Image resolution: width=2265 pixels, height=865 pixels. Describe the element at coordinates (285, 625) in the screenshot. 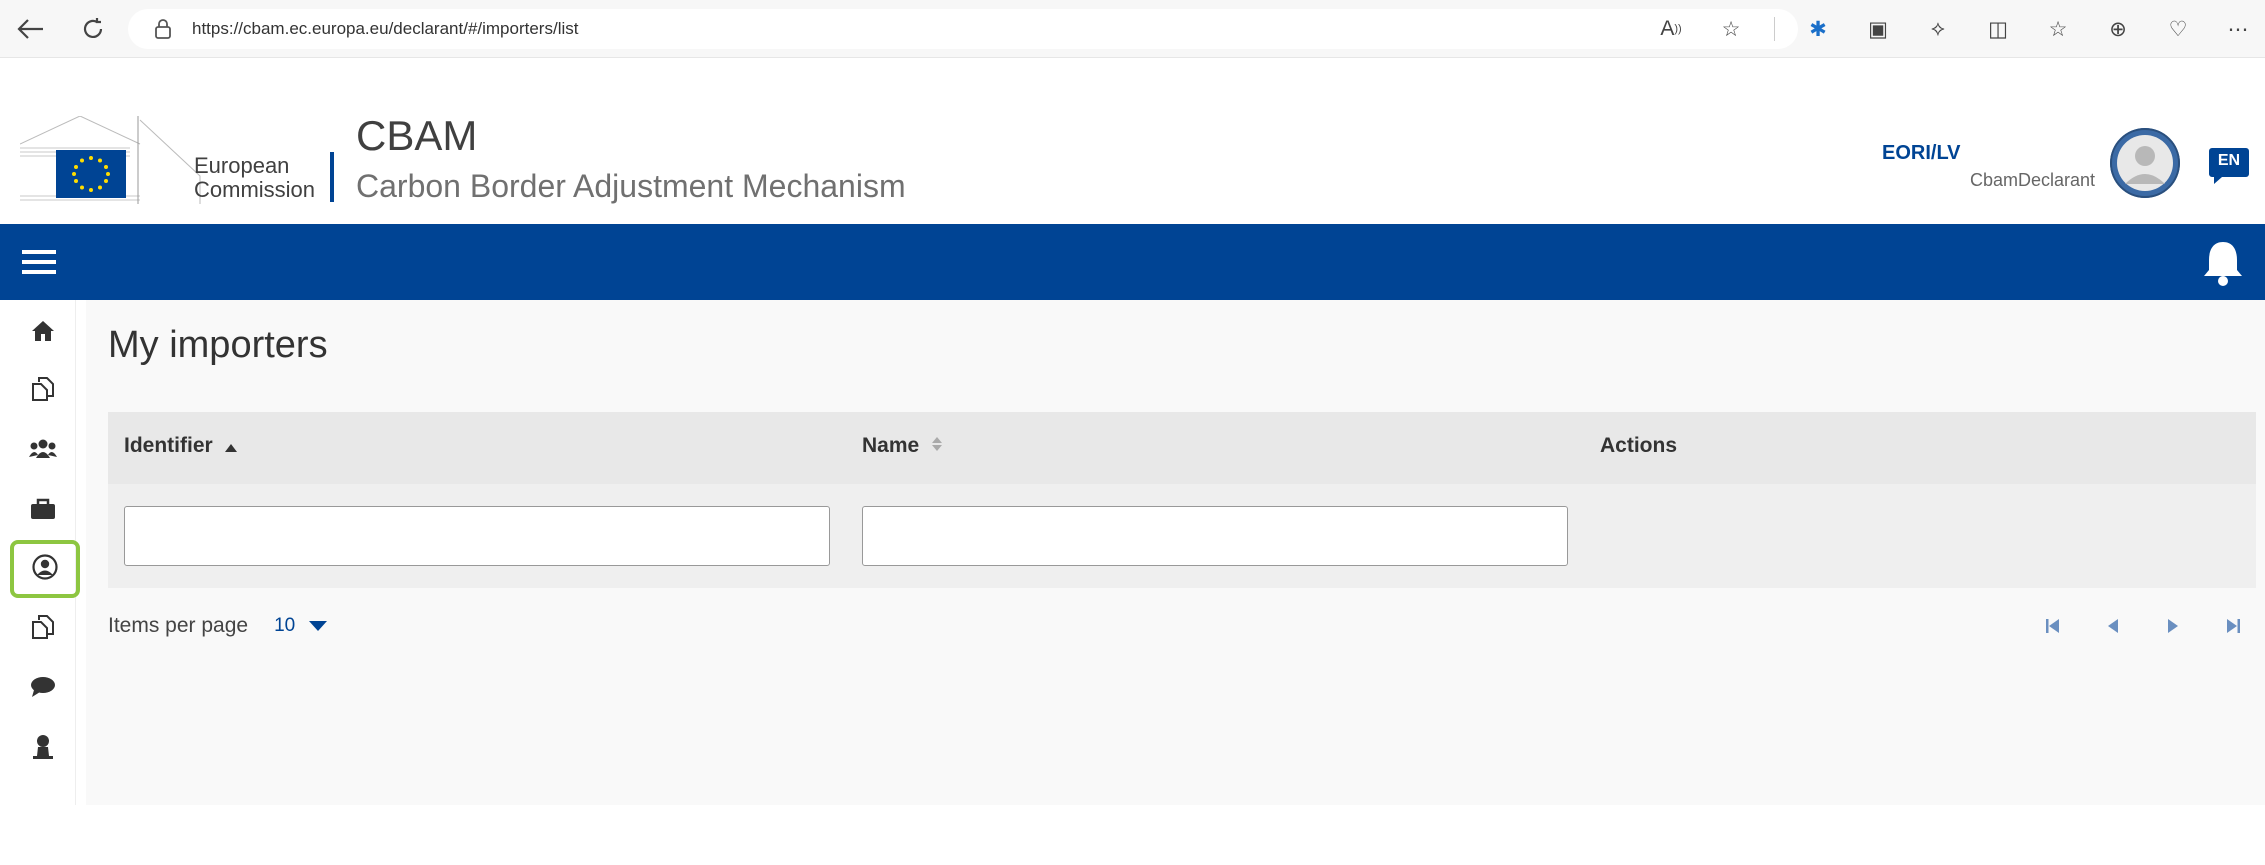

I see `items-per-page-value: 10` at that location.